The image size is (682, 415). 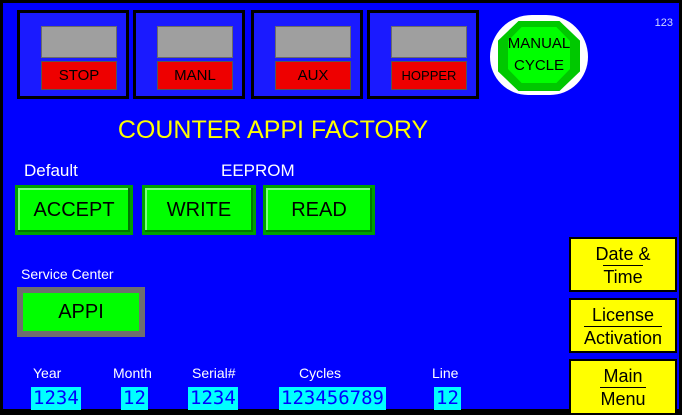 What do you see at coordinates (623, 315) in the screenshot?
I see `license-label-1: License` at bounding box center [623, 315].